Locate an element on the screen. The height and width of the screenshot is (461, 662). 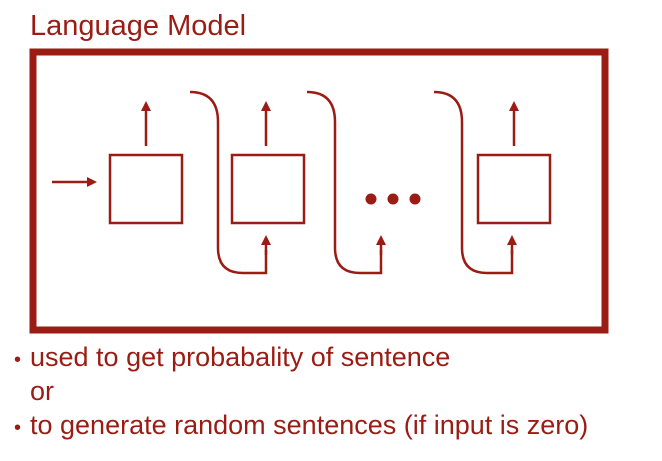
bullet-connector: or is located at coordinates (42, 391).